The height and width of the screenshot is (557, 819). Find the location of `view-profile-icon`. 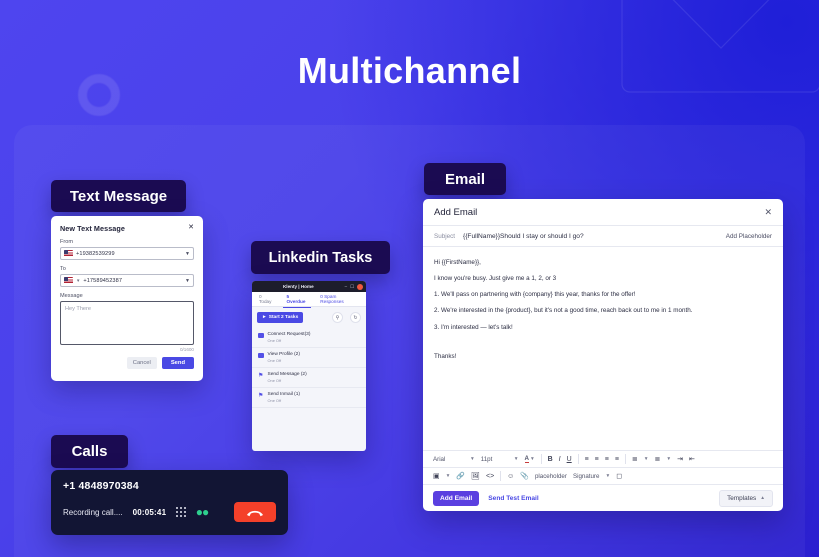

view-profile-icon is located at coordinates (261, 355).